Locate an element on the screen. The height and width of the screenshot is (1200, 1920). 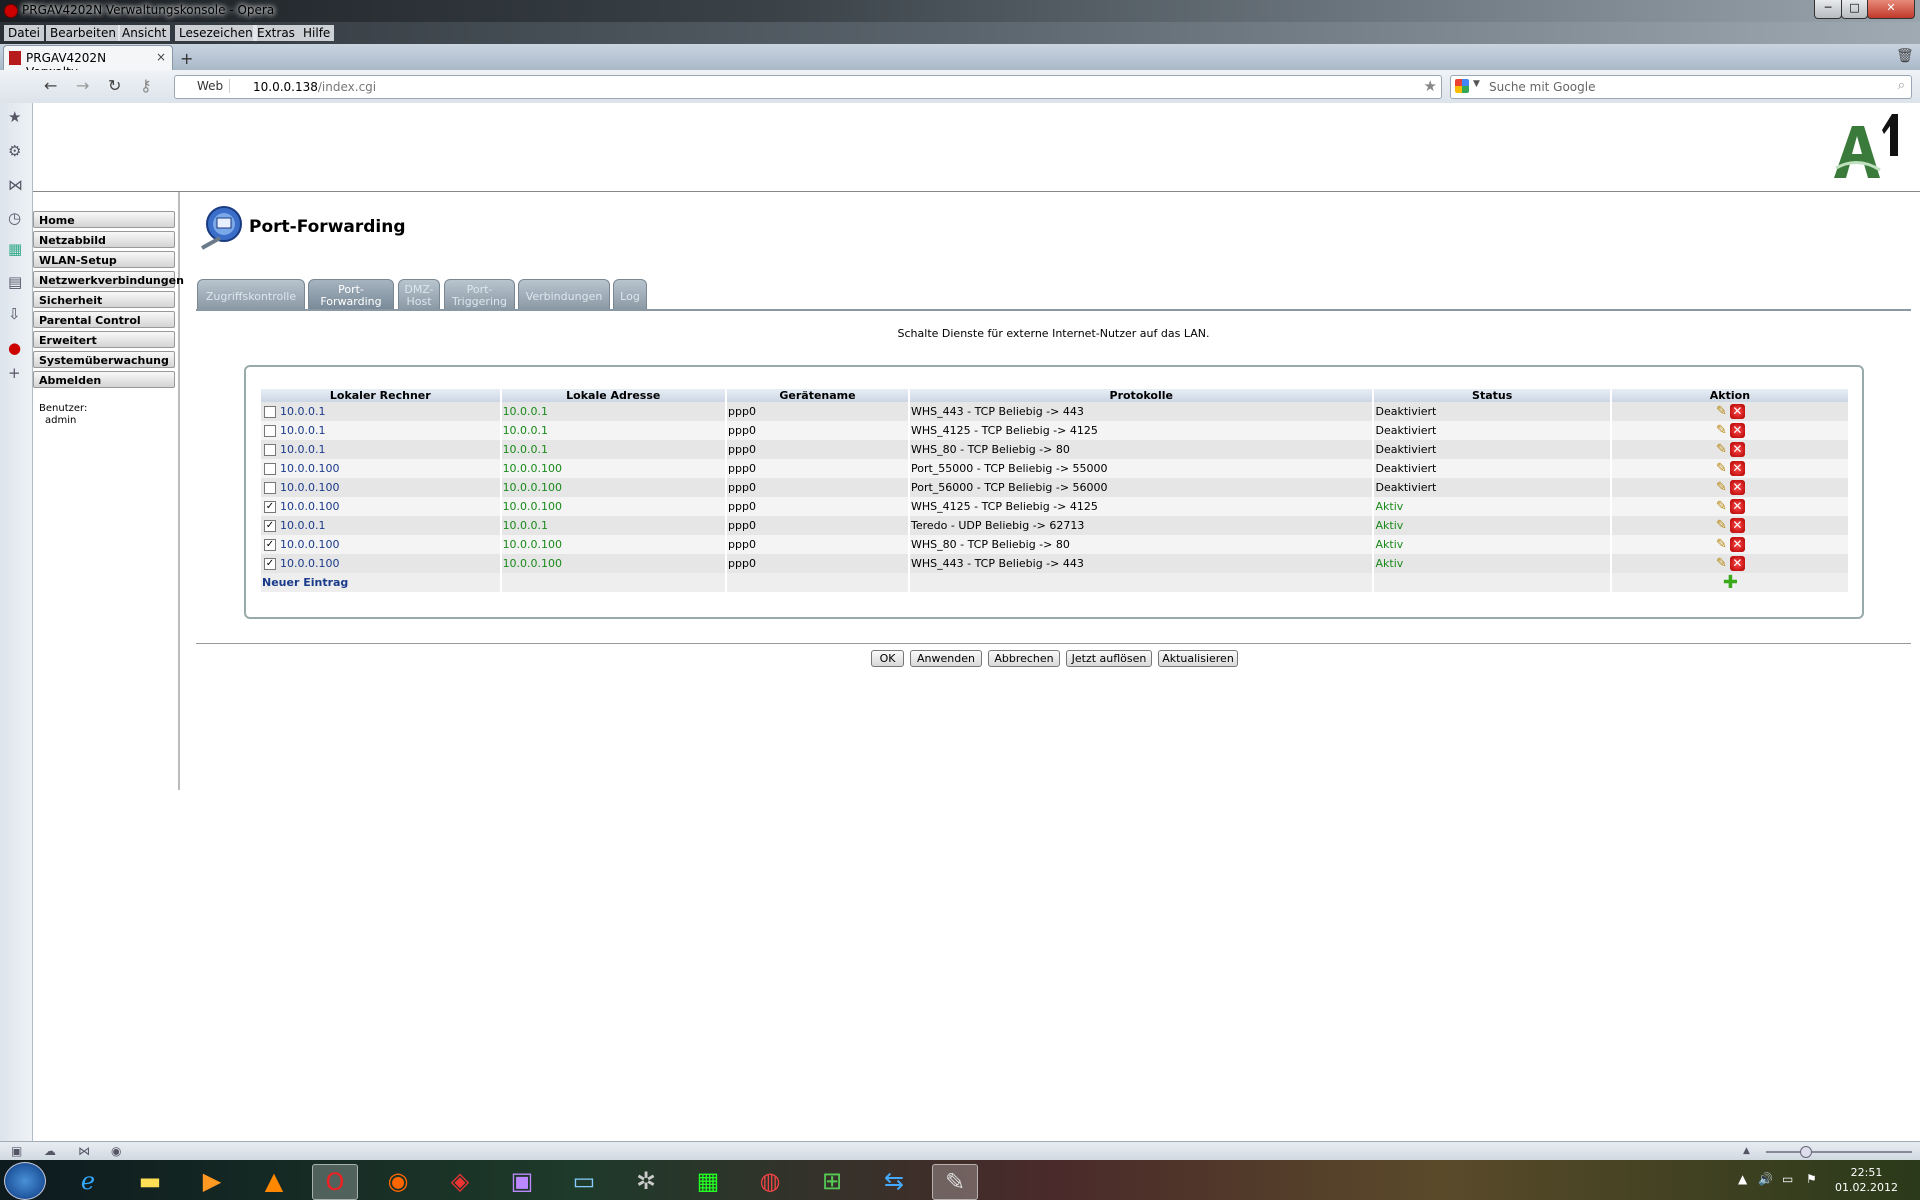
bookmark-star-icon: ★ is located at coordinates (1430, 86).